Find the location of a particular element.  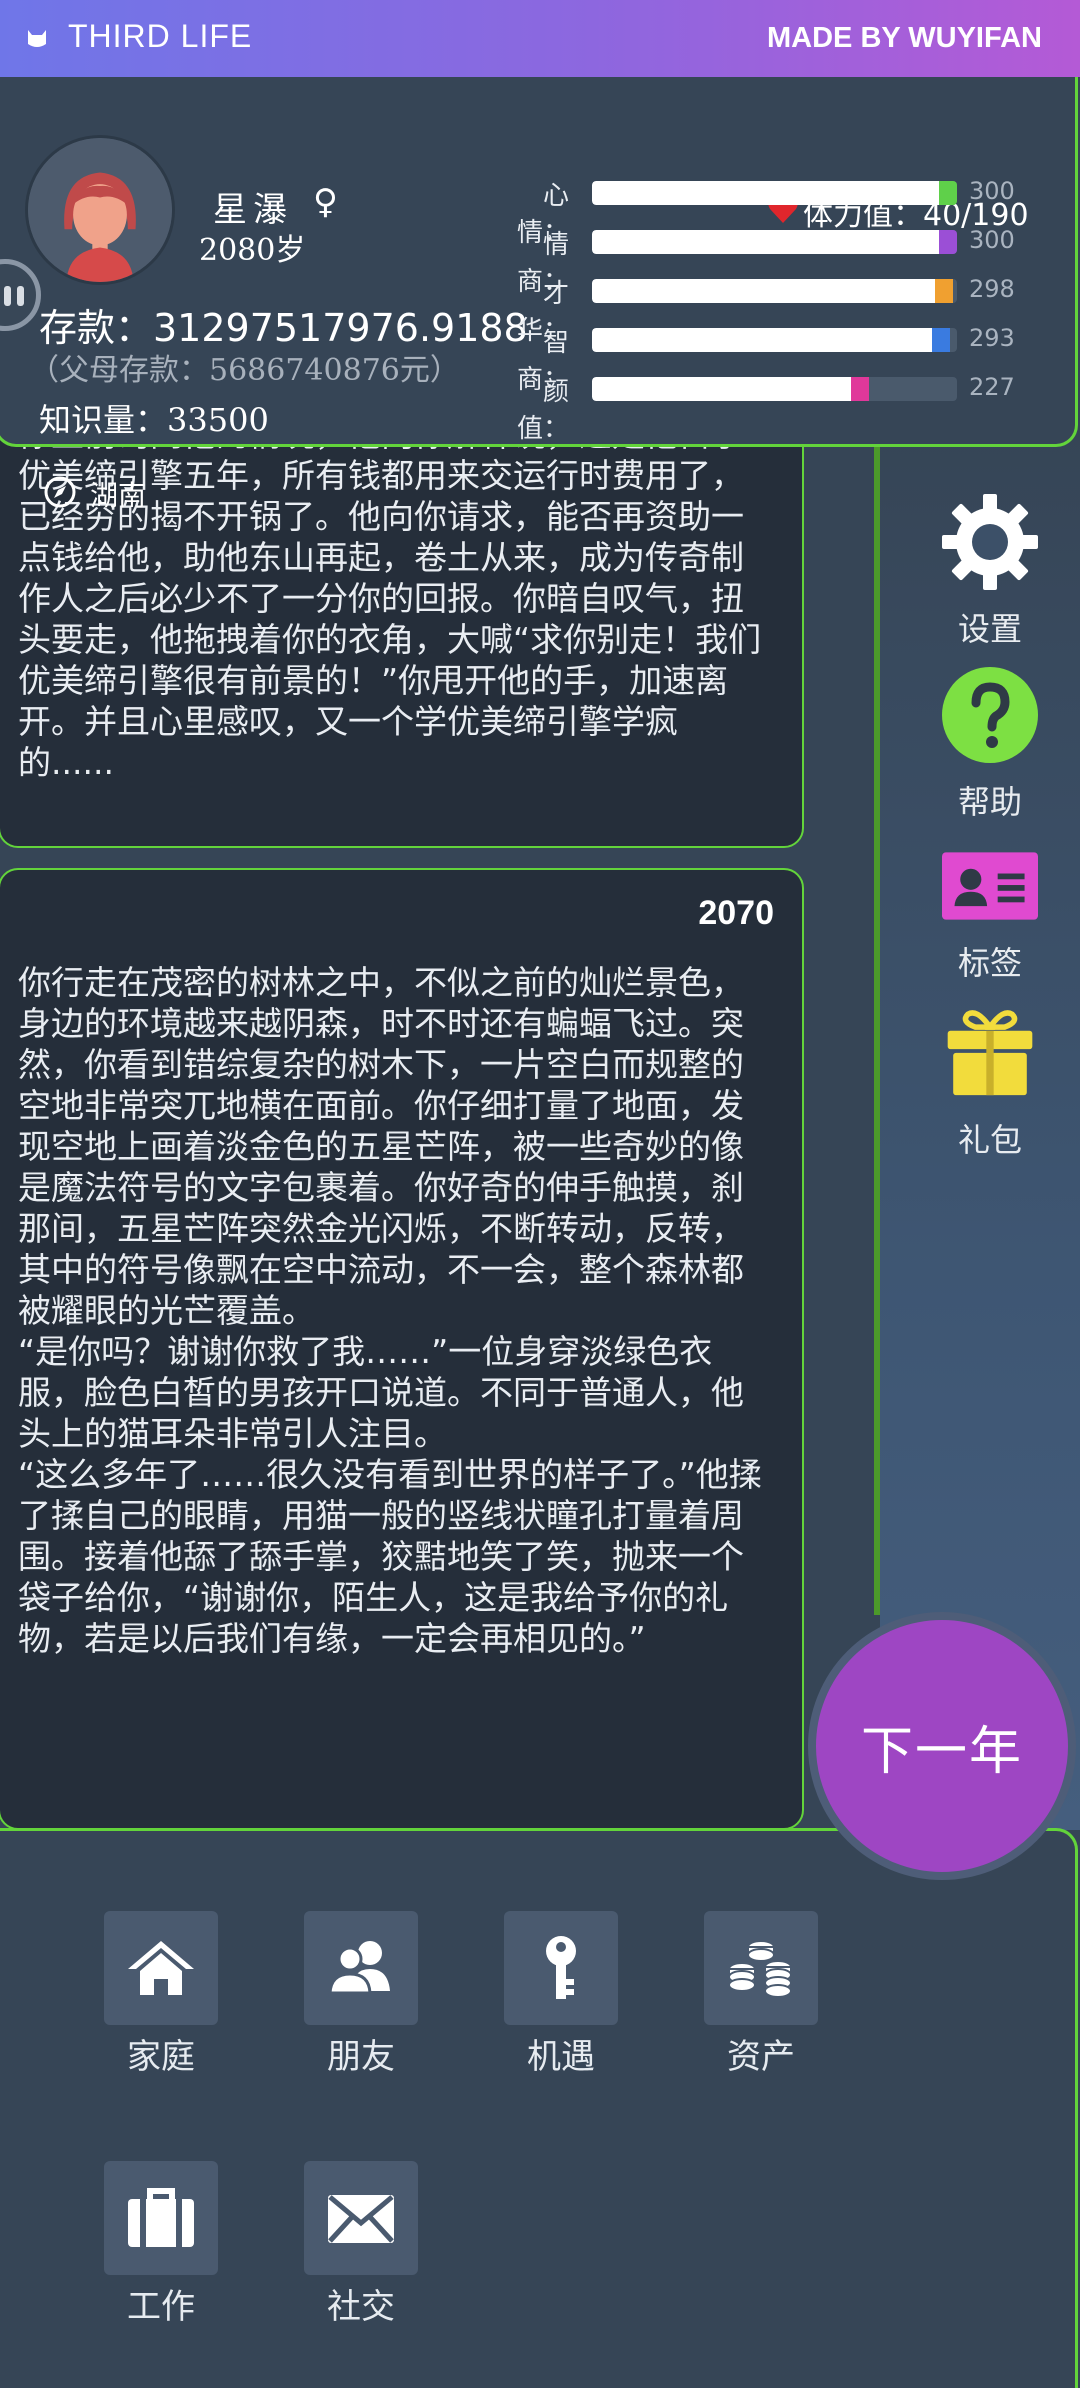

app-title: THIRD LIFE is located at coordinates (160, 36).